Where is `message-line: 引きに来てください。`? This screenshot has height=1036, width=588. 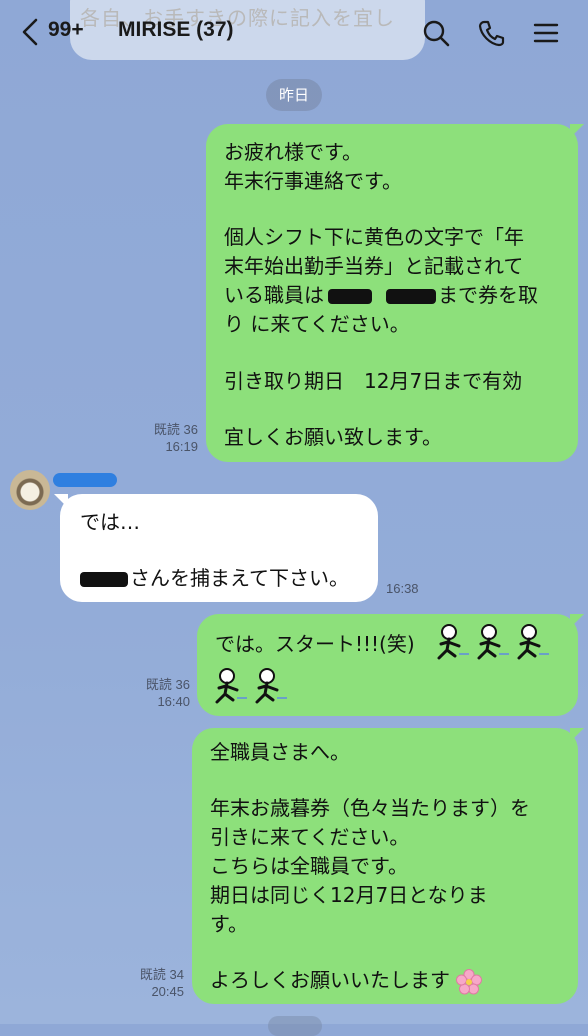 message-line: 引きに来てください。 is located at coordinates (310, 837).